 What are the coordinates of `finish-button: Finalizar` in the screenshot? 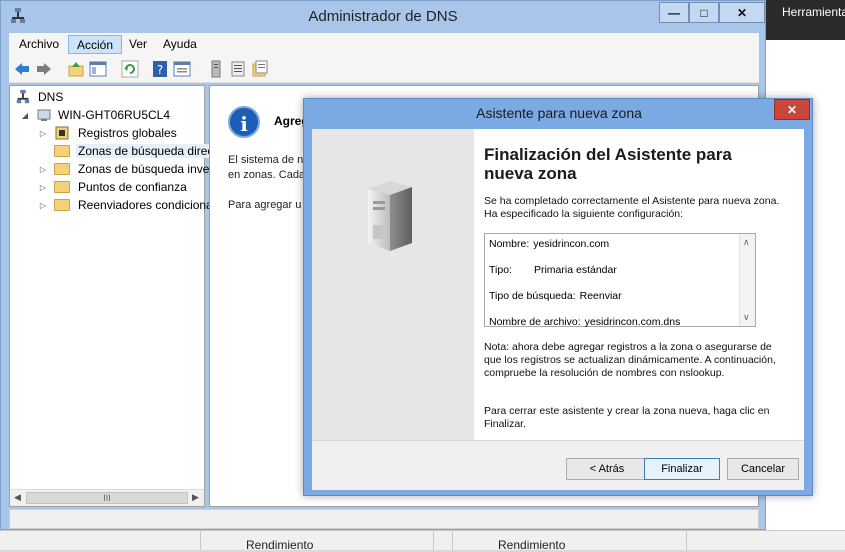 It's located at (682, 469).